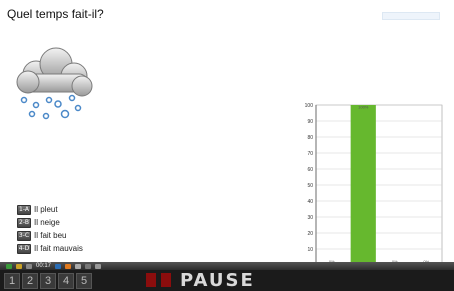 This screenshot has width=454, height=291. What do you see at coordinates (310, 138) in the screenshot?
I see `y-tick-label: 80` at bounding box center [310, 138].